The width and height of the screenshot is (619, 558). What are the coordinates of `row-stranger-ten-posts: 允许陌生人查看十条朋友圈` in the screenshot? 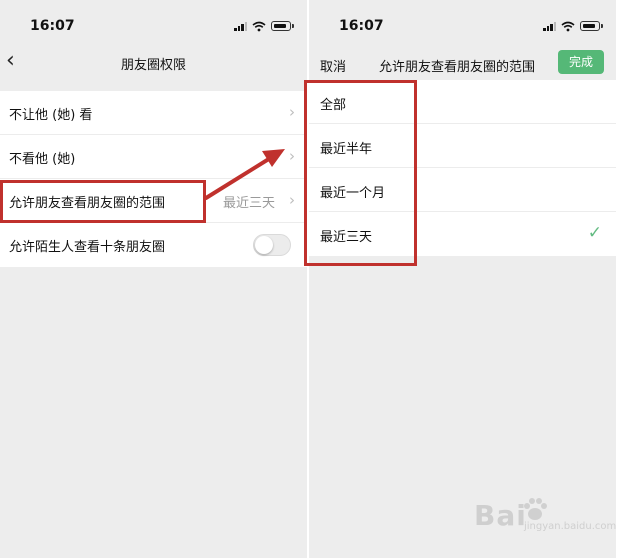 It's located at (153, 245).